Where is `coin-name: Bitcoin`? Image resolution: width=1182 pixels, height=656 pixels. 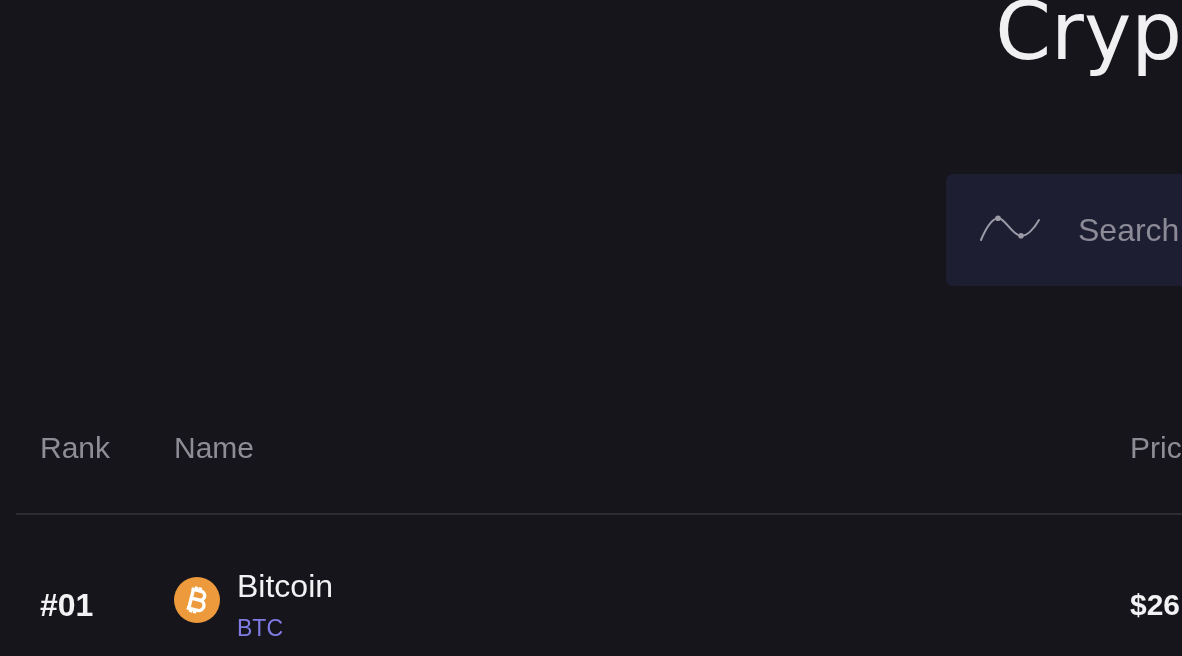
coin-name: Bitcoin is located at coordinates (285, 586).